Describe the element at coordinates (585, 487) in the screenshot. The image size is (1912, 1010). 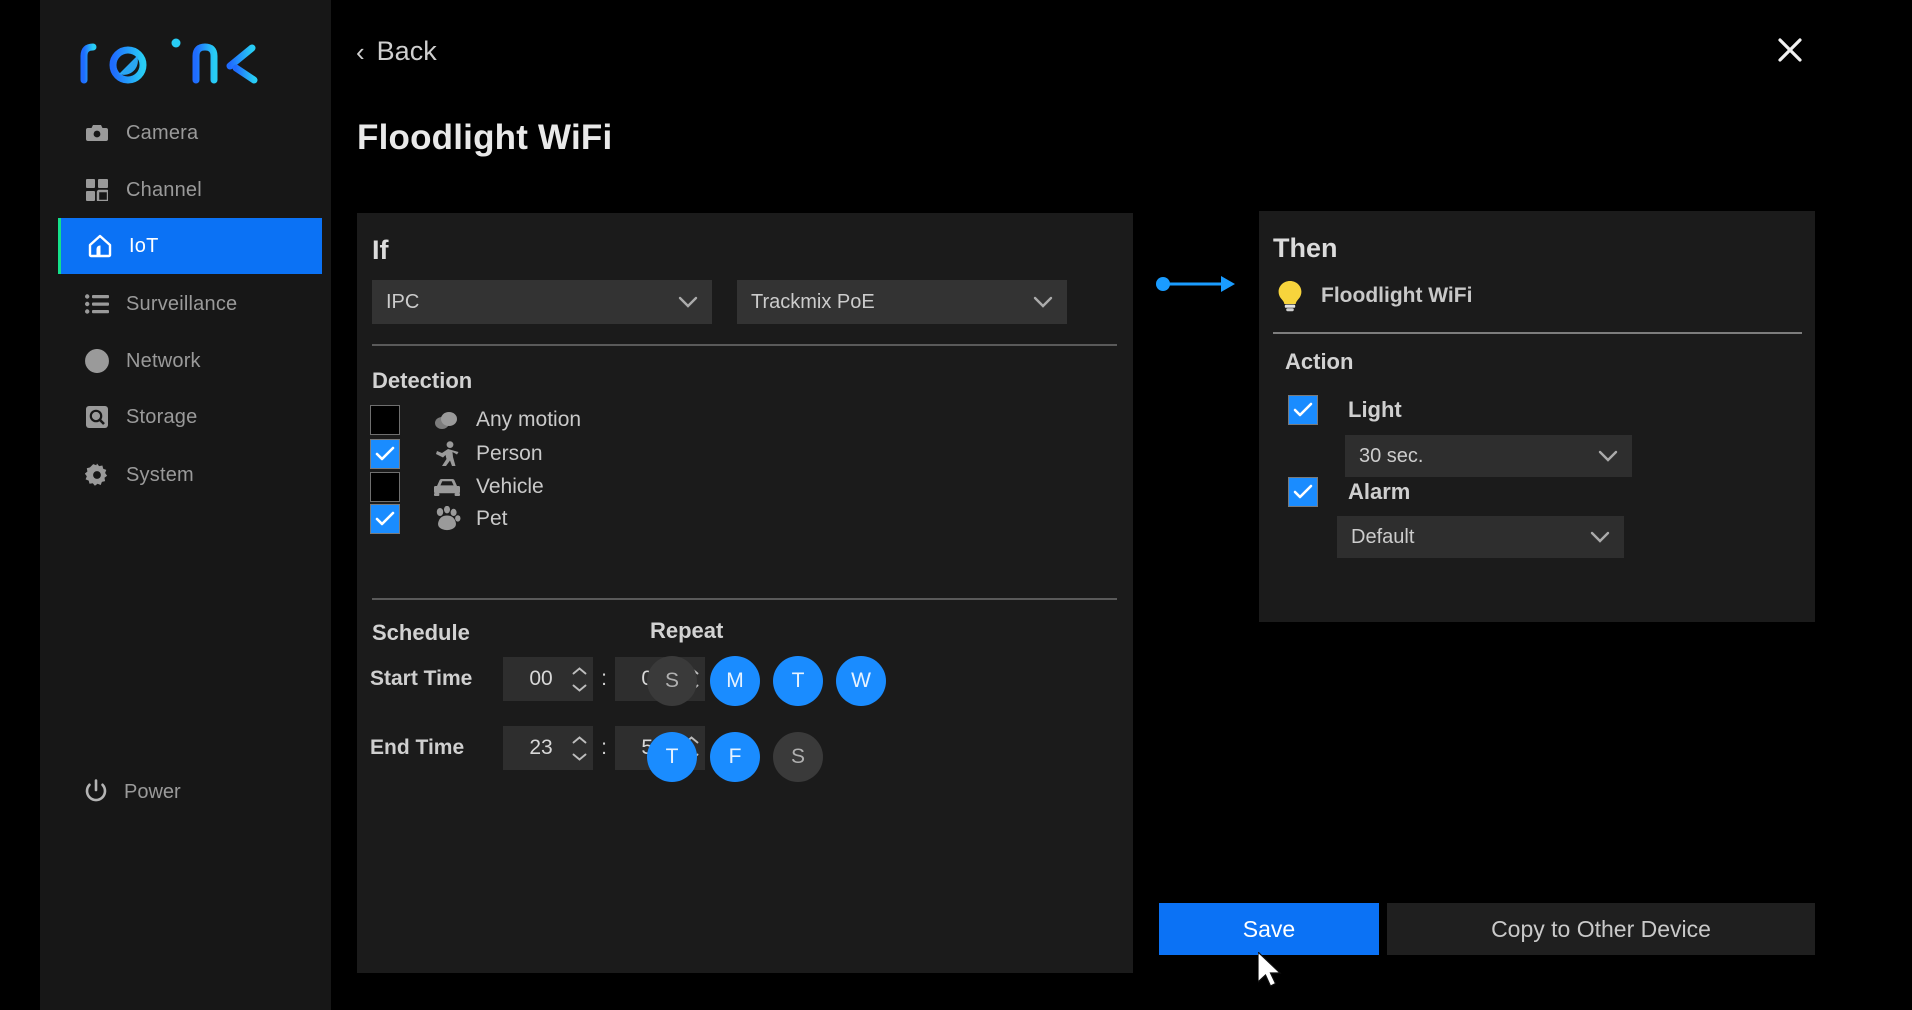
I see `detection-row-vehicle: Vehicle` at that location.